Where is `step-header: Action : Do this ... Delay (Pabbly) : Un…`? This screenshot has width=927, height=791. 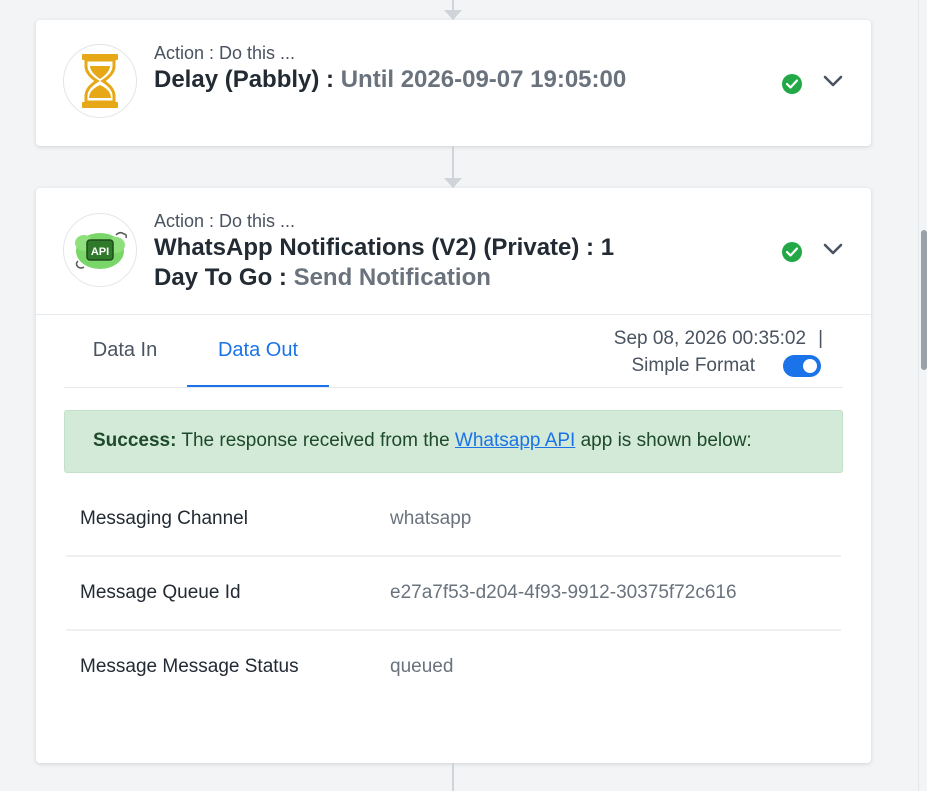
step-header: Action : Do this ... Delay (Pabbly) : Un… is located at coordinates (453, 83).